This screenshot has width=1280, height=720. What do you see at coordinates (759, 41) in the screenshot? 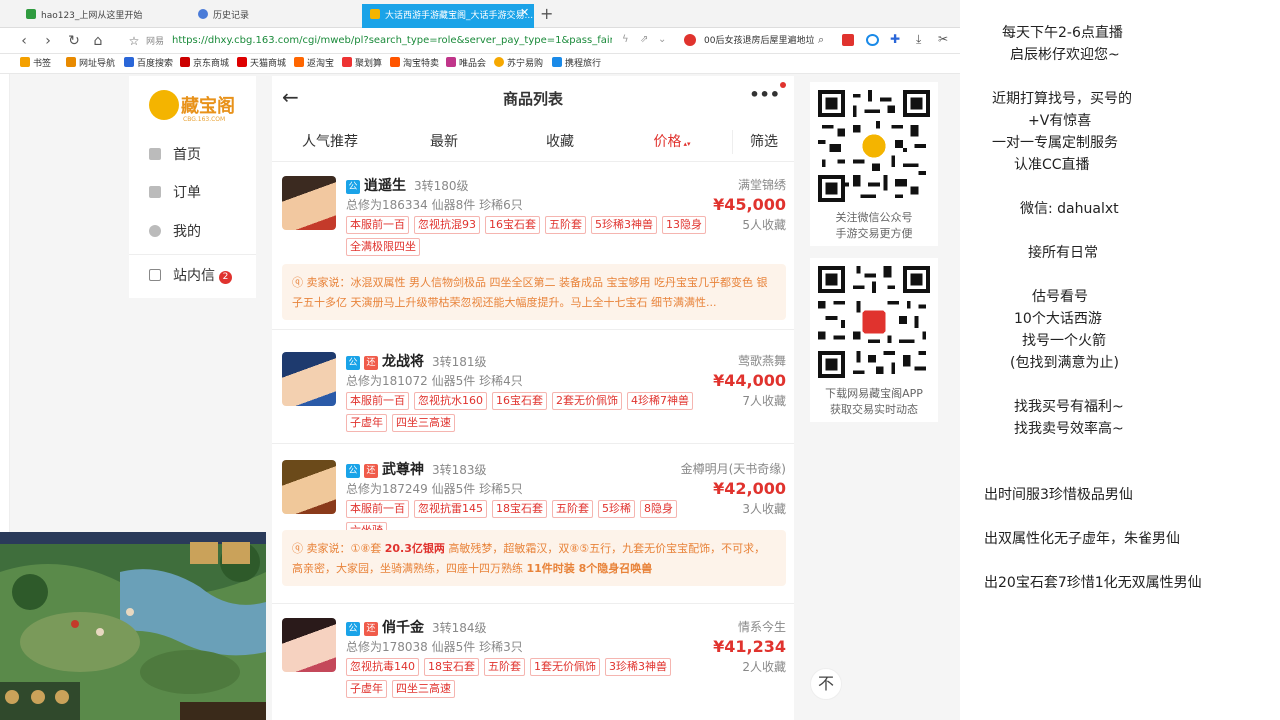
I see `search-input: 00后女孩退房后屋里遍地垃` at bounding box center [759, 41].